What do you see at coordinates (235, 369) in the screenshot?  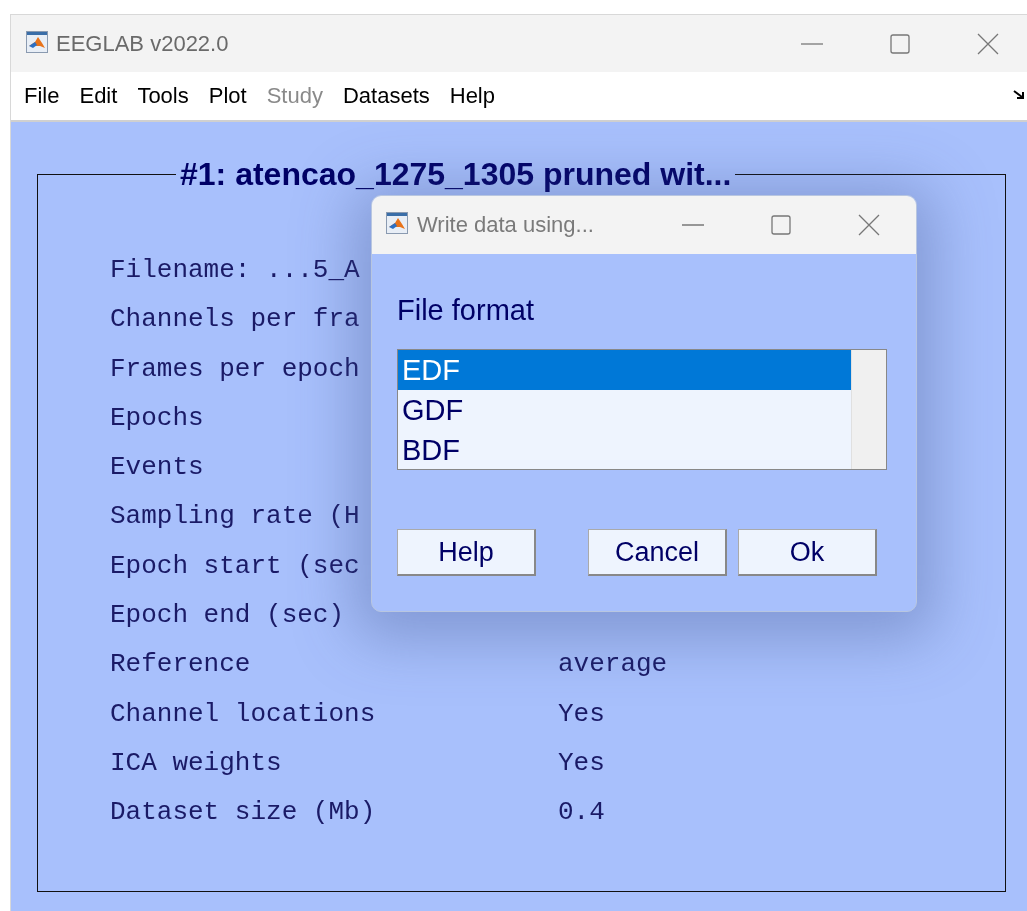 I see `info-label: Frames per epoch` at bounding box center [235, 369].